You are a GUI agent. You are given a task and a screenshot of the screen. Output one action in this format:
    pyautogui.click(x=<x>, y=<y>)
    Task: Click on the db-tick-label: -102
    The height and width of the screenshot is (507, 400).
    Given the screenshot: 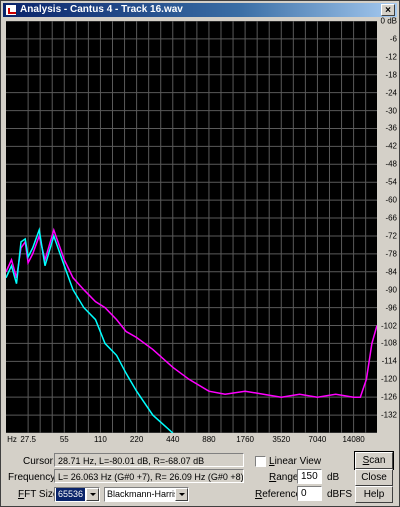 What is the action you would take?
    pyautogui.click(x=388, y=326)
    